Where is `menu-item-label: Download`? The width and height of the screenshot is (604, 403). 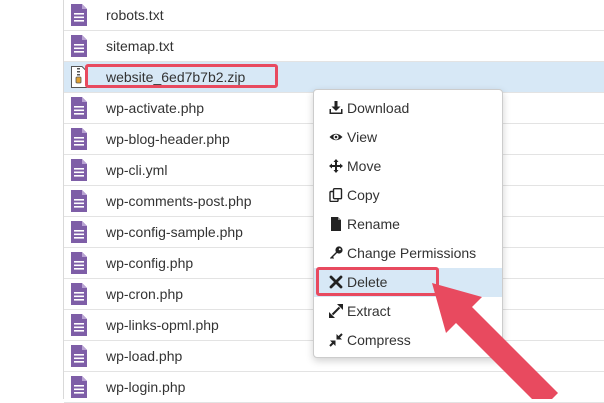
menu-item-label: Download is located at coordinates (378, 108).